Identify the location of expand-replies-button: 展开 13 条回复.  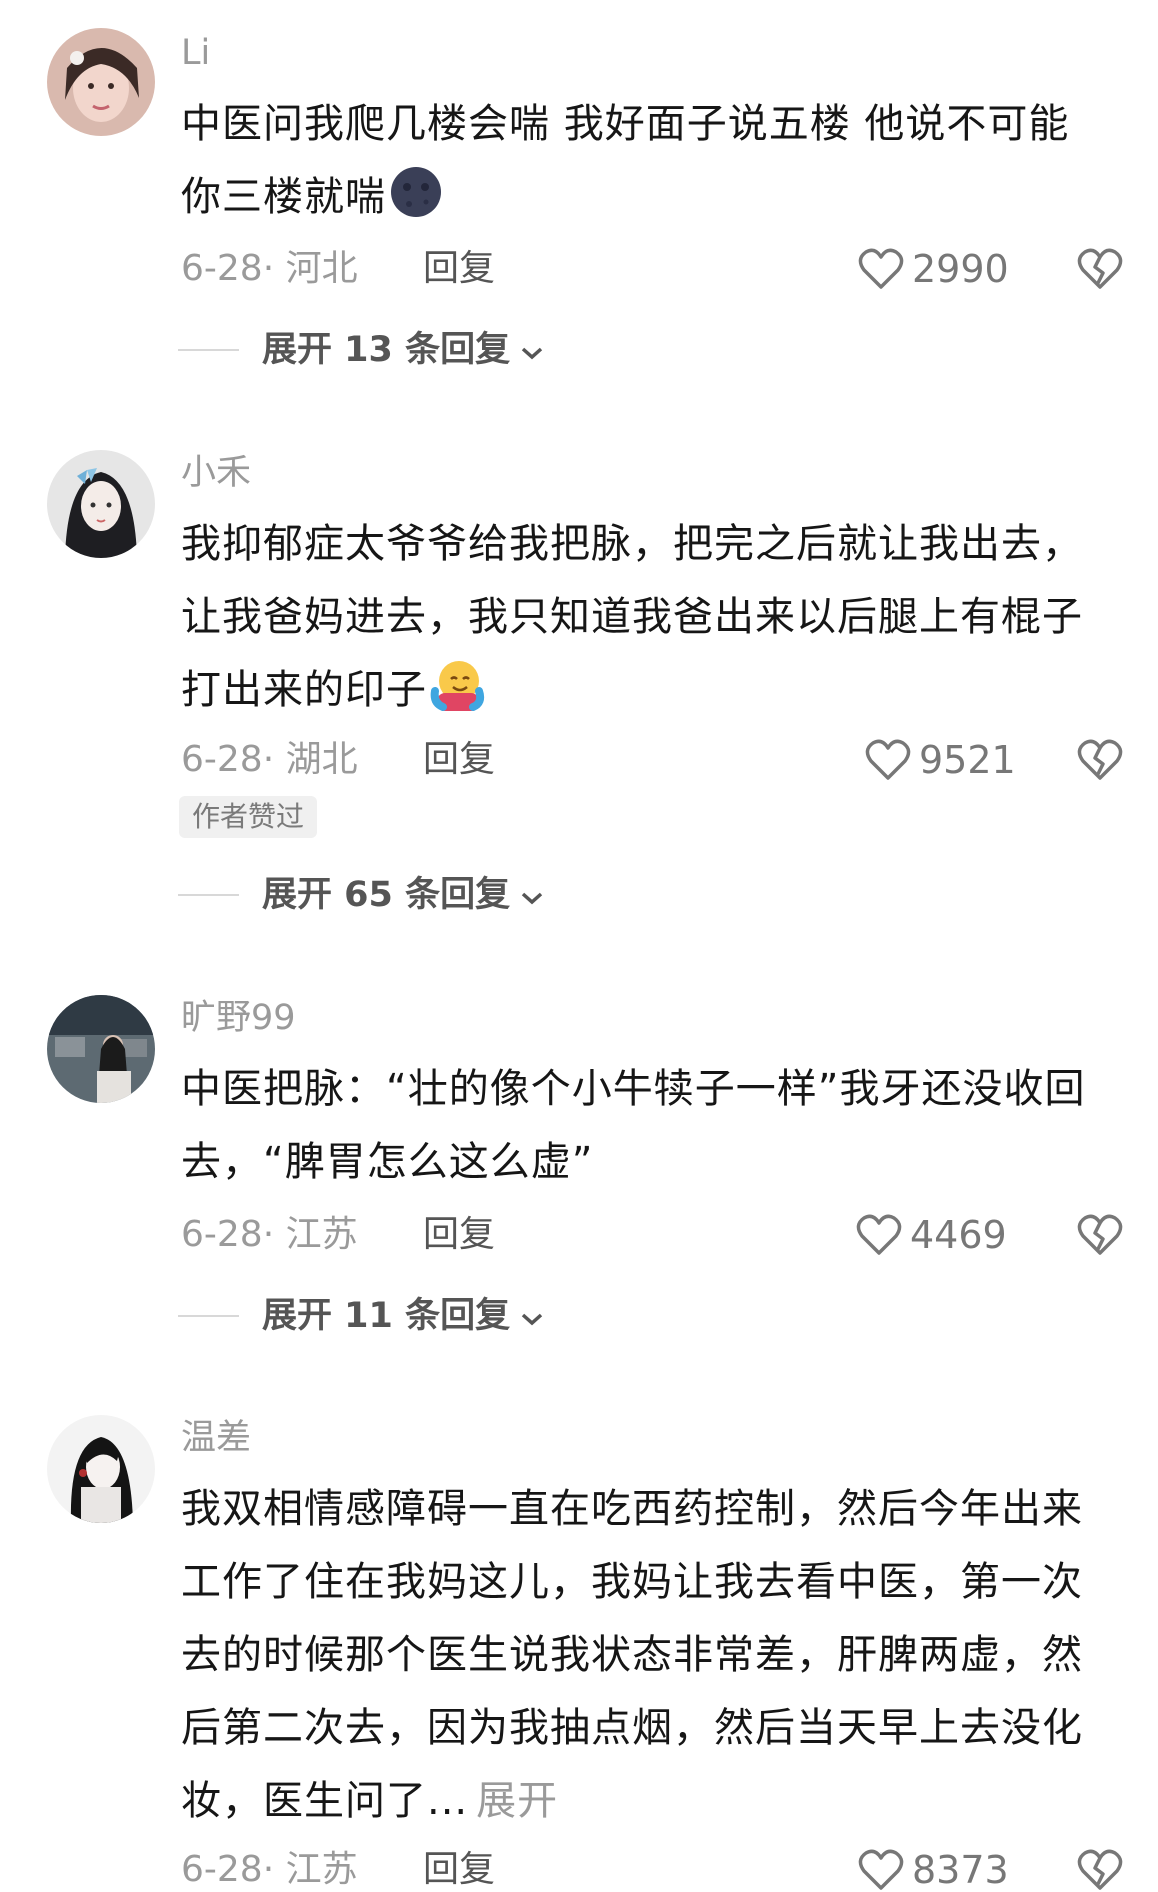
(361, 350).